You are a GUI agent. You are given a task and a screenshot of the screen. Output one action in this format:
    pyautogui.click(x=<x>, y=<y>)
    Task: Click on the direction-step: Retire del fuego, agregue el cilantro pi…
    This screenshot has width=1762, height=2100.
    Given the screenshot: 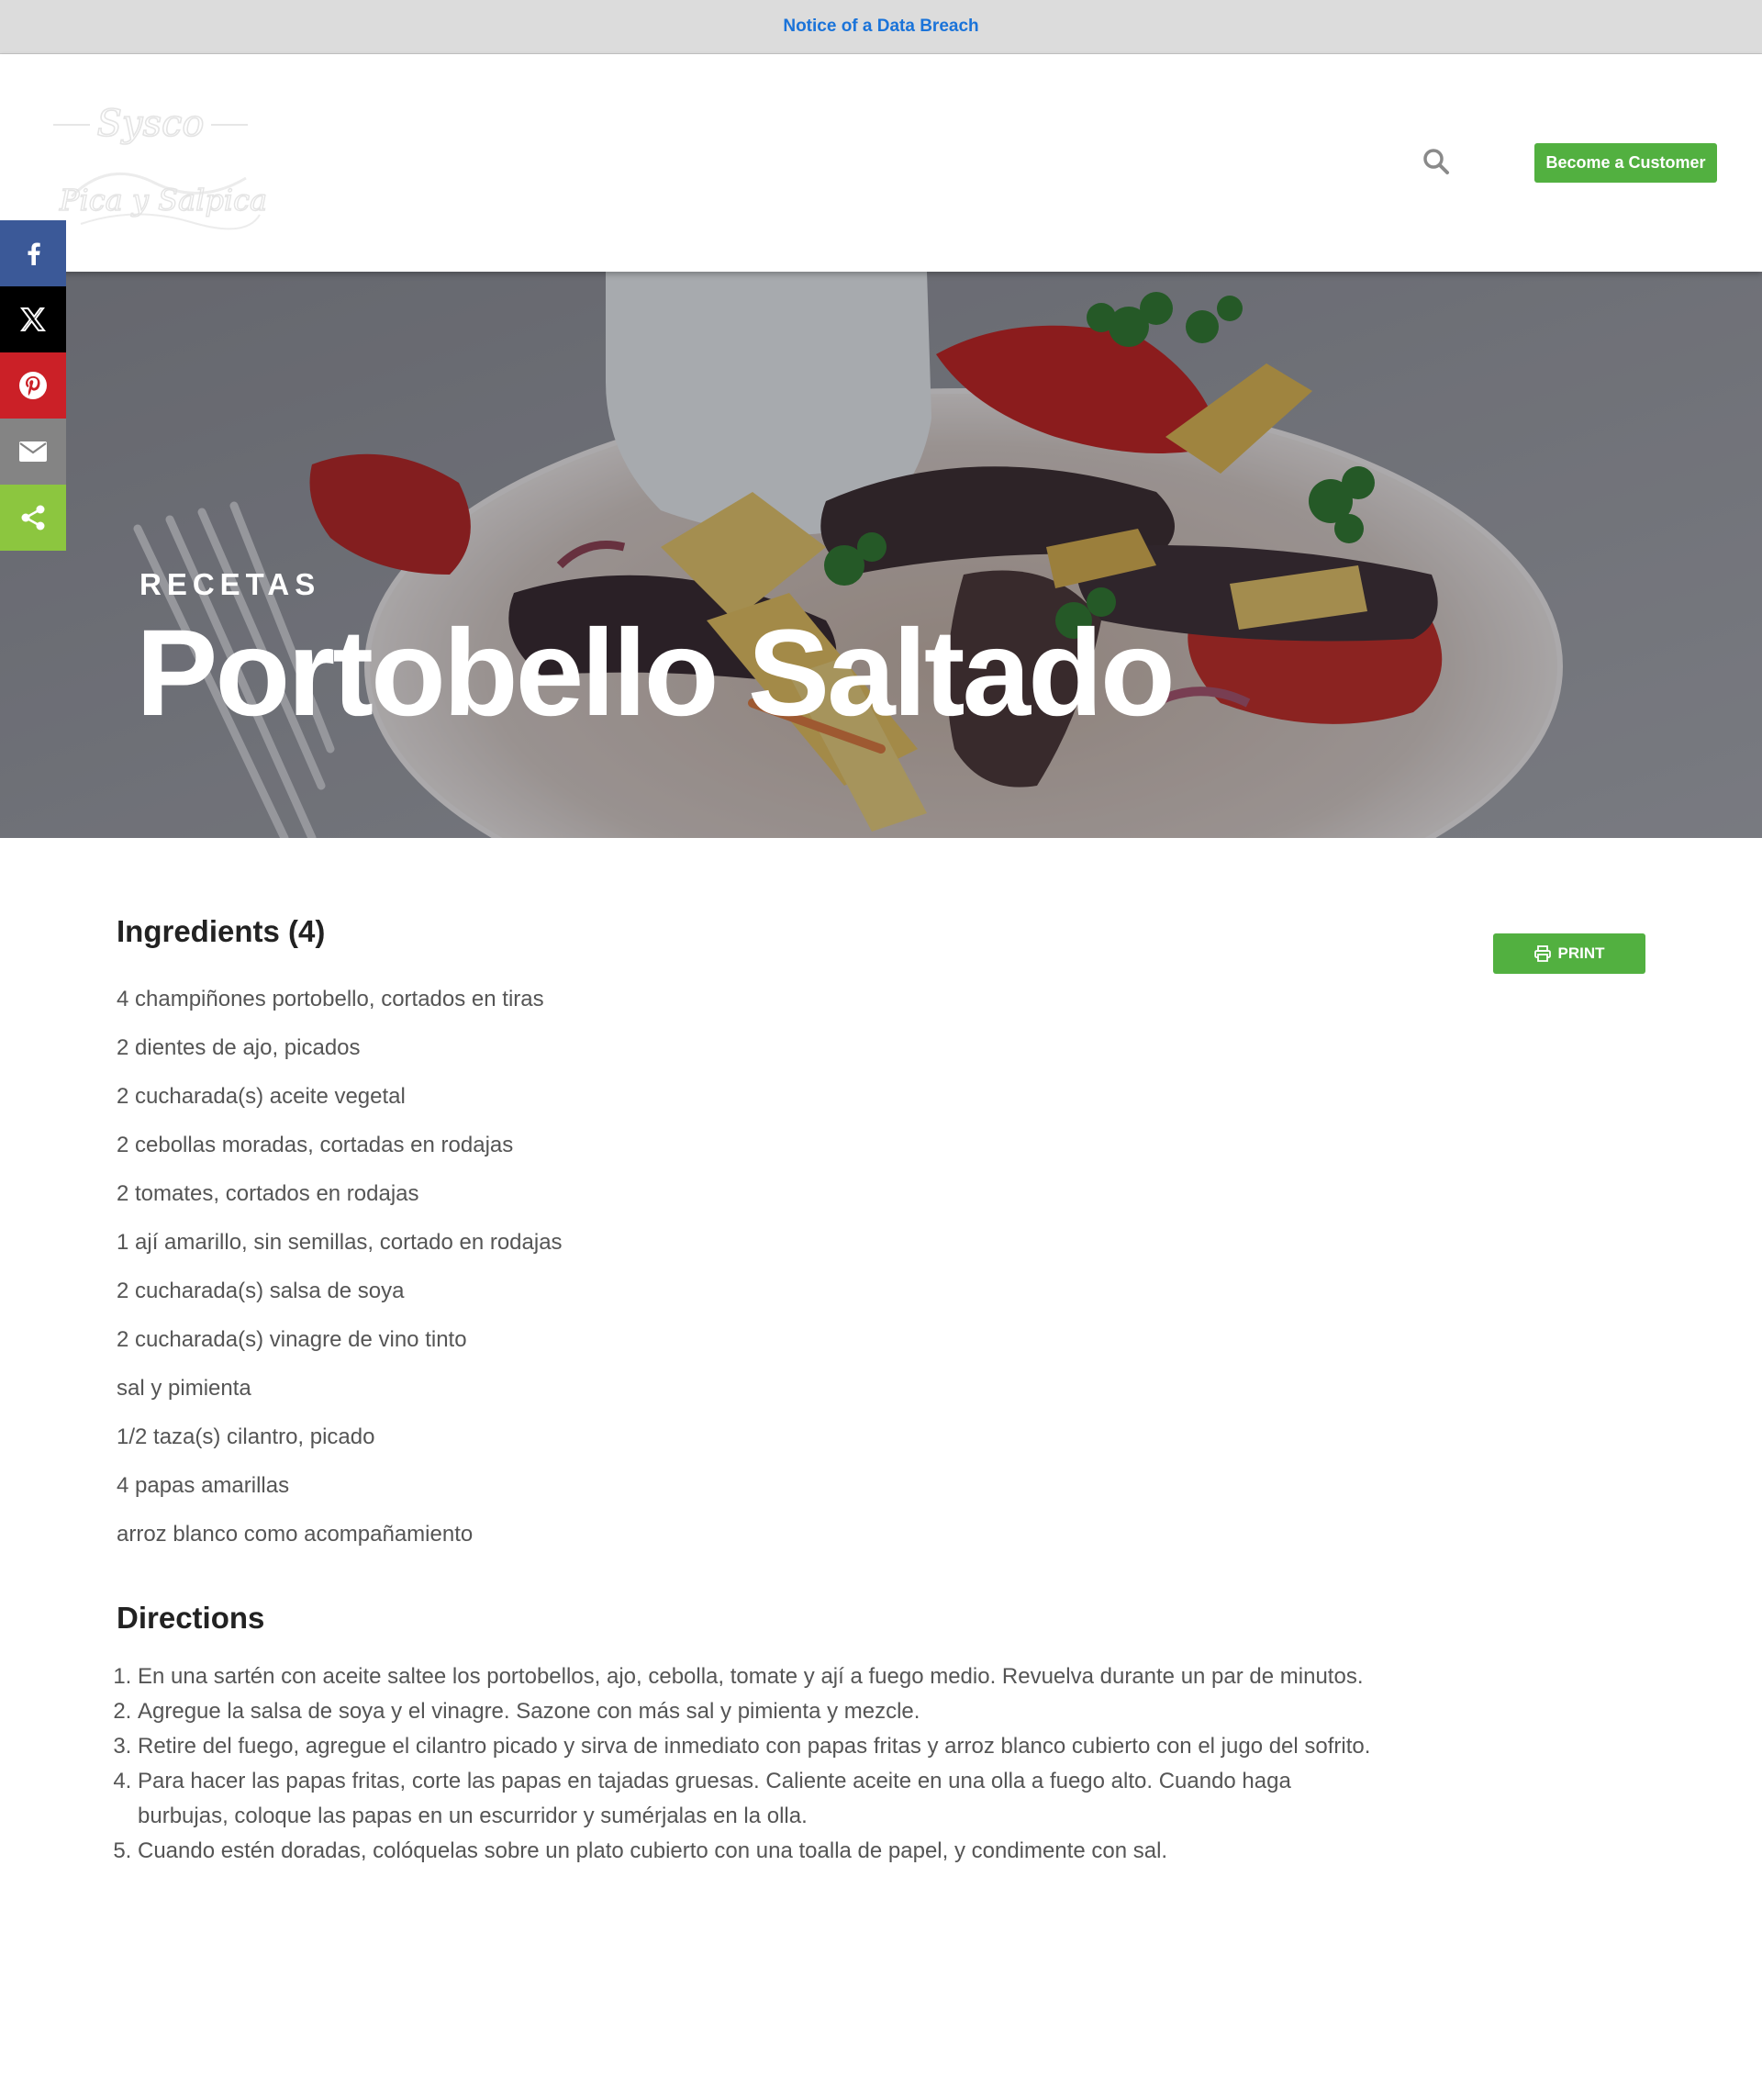 What is the action you would take?
    pyautogui.click(x=760, y=1746)
    